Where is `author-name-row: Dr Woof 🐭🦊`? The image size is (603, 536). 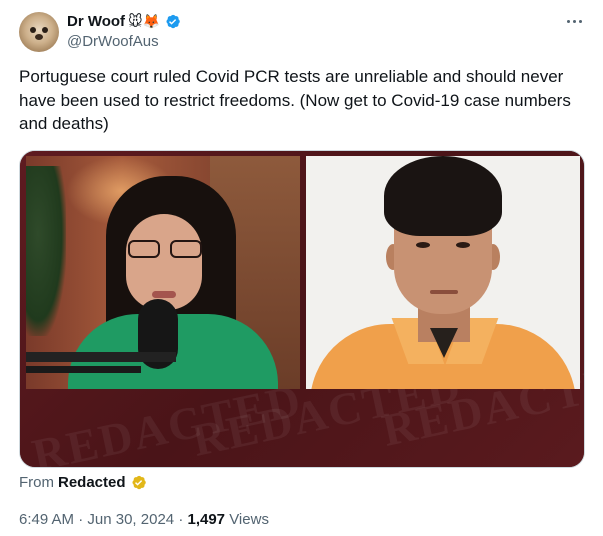
author-name-row: Dr Woof 🐭🦊 is located at coordinates (124, 21).